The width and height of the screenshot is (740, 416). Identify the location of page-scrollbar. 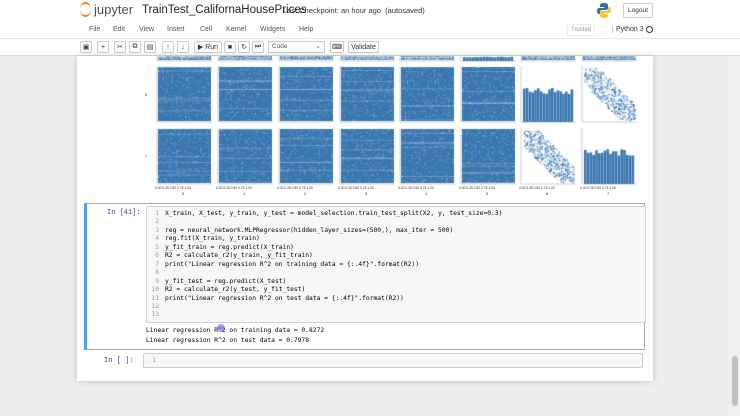
(735, 236).